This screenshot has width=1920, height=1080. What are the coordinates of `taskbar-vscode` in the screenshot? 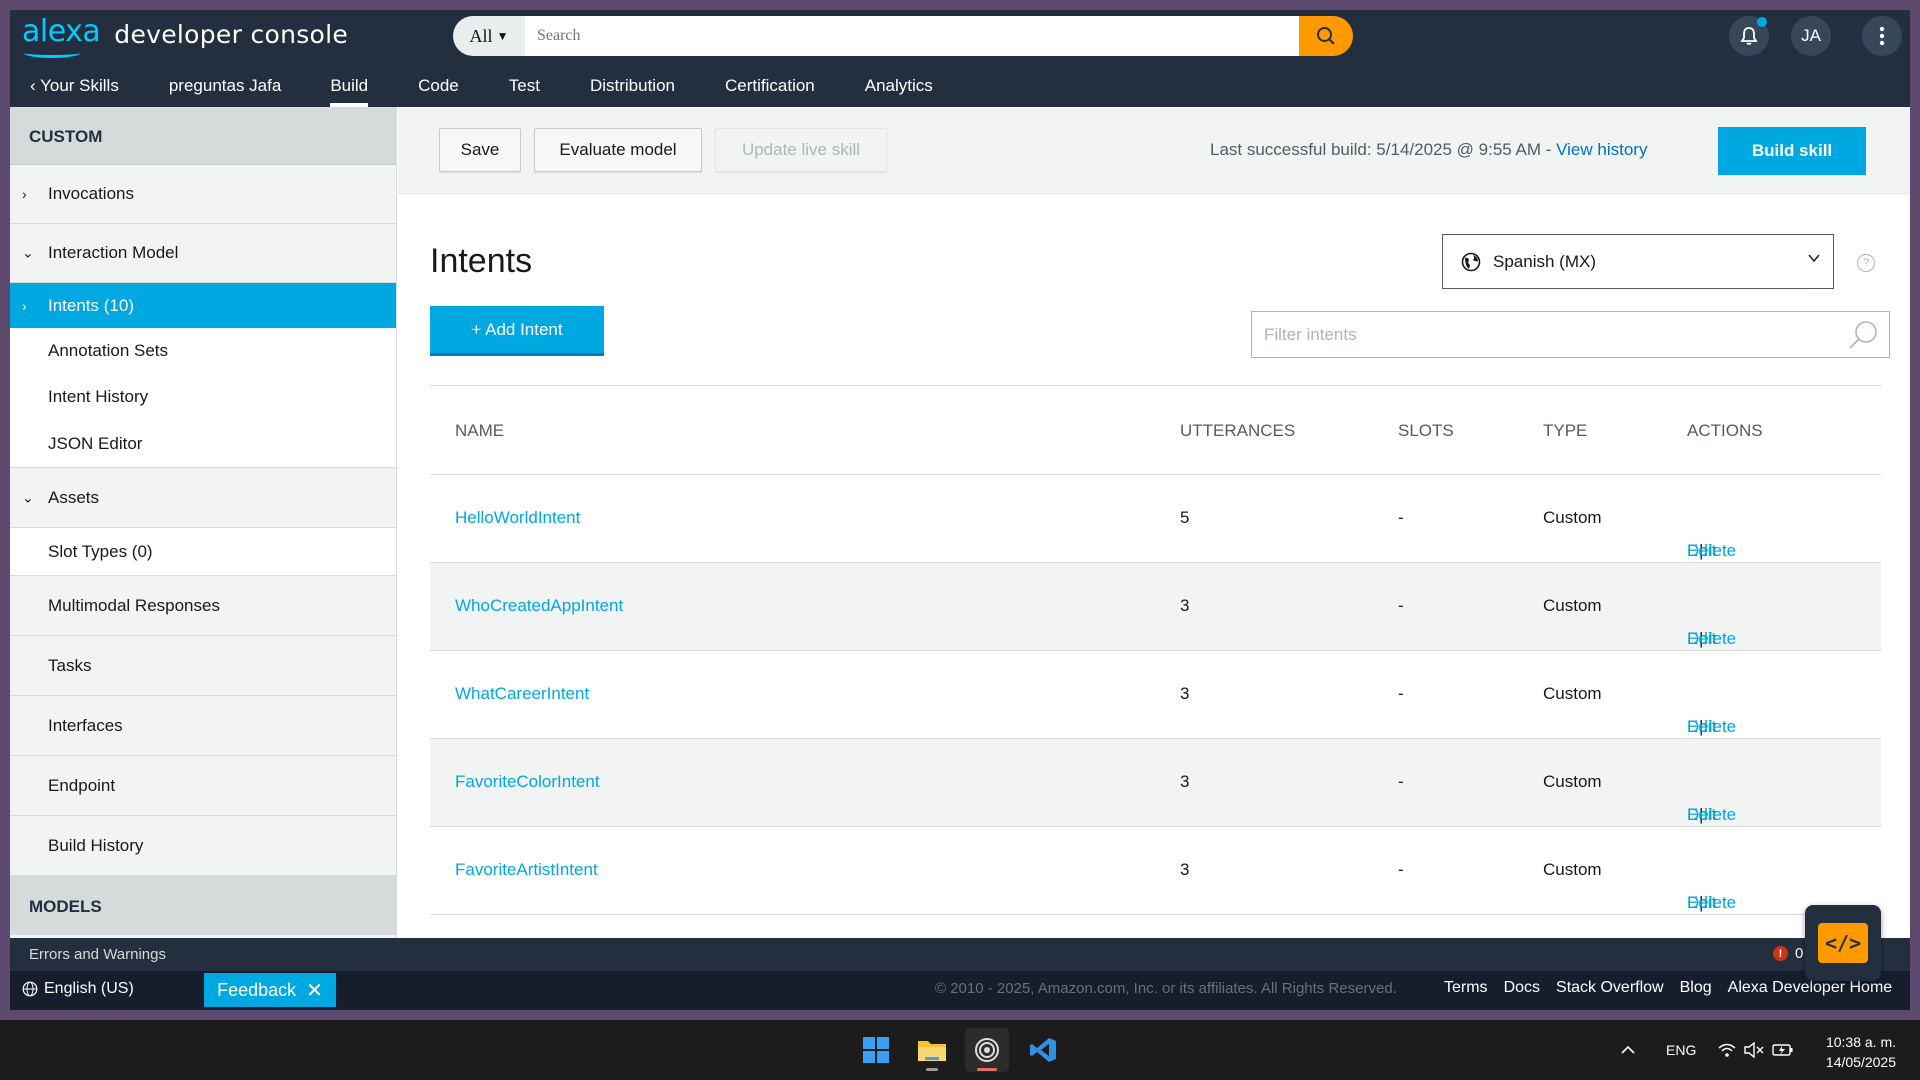 It's located at (1043, 1050).